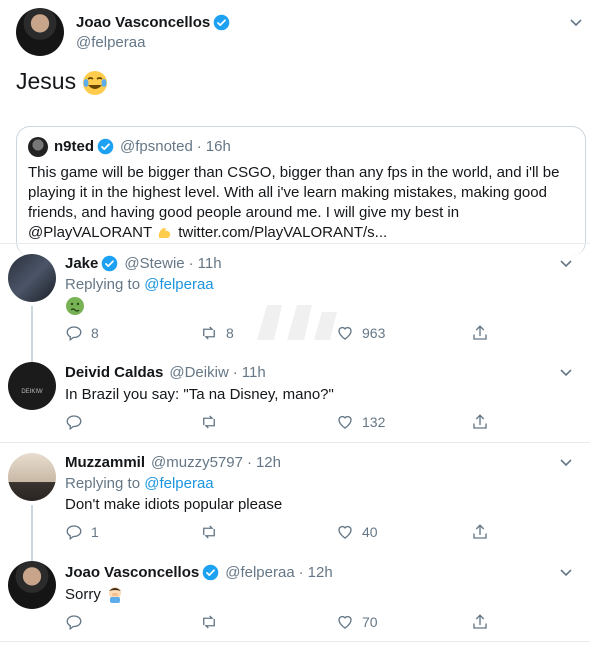 The height and width of the screenshot is (656, 590). I want to click on author-handle: @muzzy5797, so click(197, 462).